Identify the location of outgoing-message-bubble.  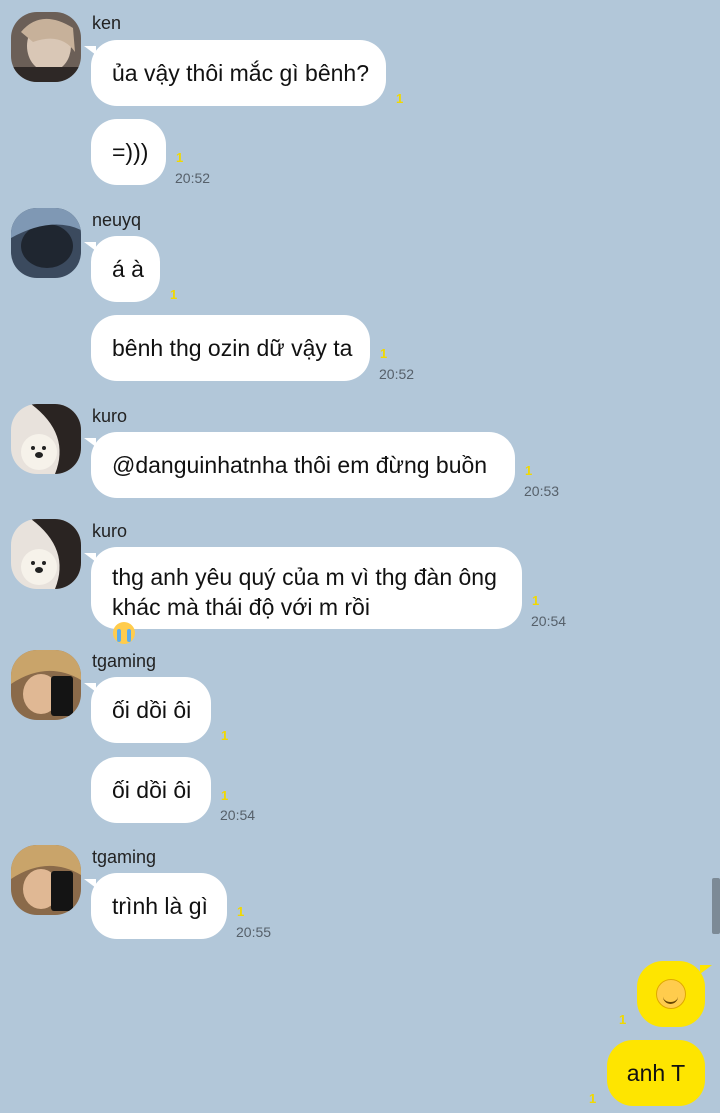
(674, 994).